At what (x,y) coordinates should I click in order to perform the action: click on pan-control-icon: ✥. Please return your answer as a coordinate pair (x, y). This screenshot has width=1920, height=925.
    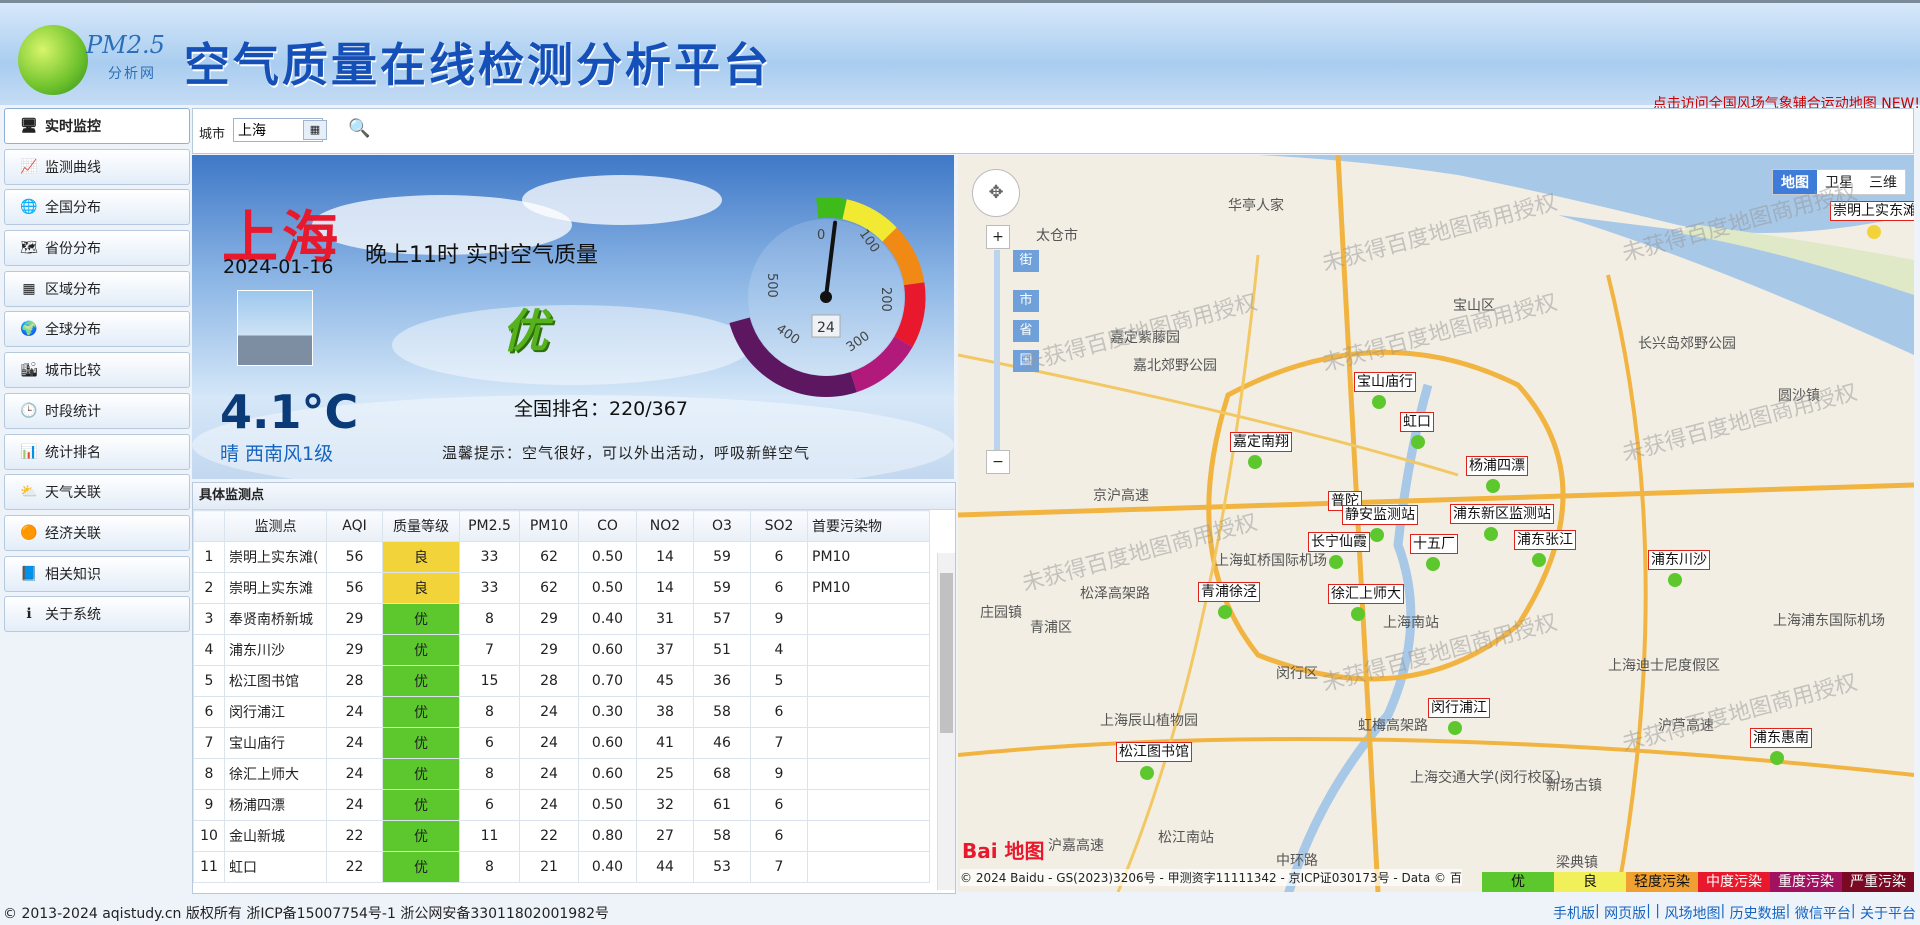
    Looking at the image, I should click on (996, 193).